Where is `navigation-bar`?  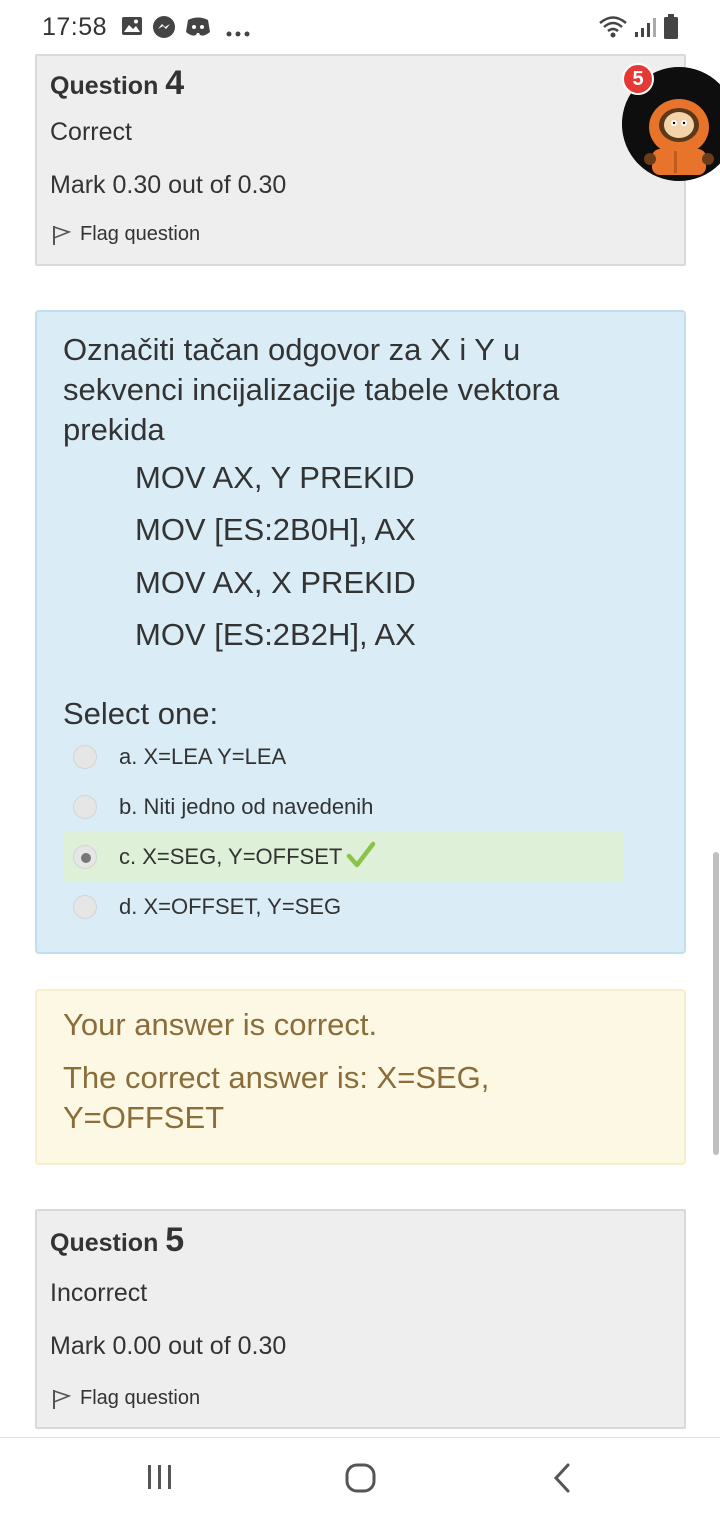 navigation-bar is located at coordinates (360, 1478).